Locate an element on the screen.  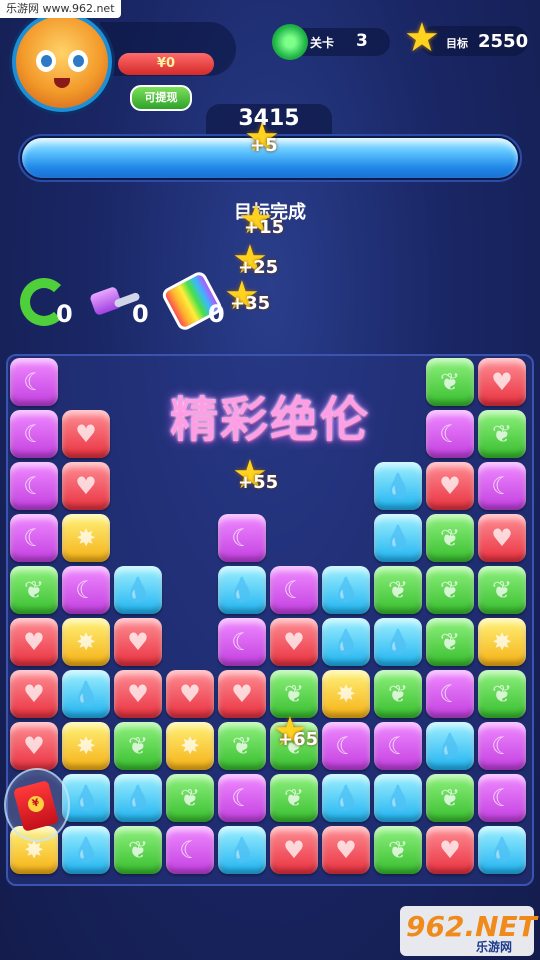
goal-value: 2550 is located at coordinates (503, 41).